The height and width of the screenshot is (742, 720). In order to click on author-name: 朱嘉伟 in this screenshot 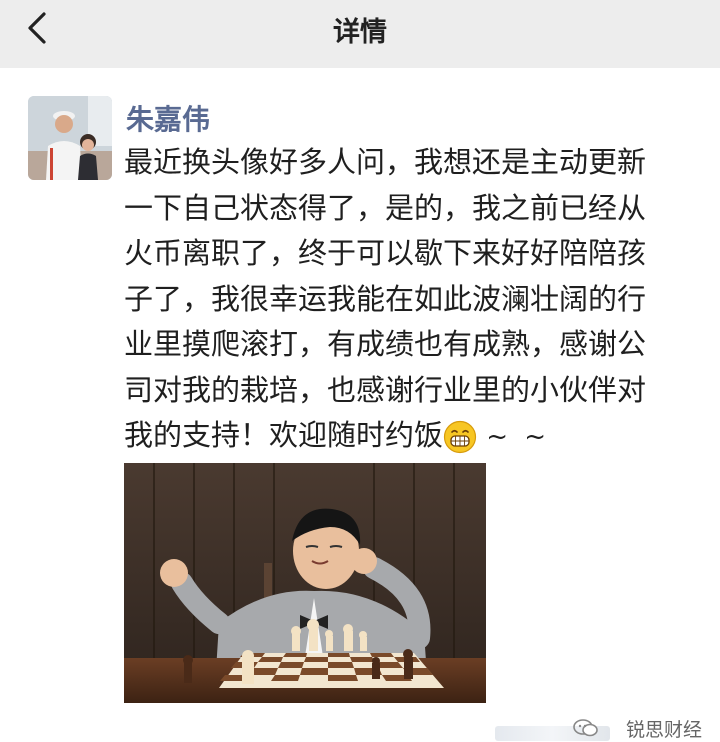, I will do `click(168, 118)`.